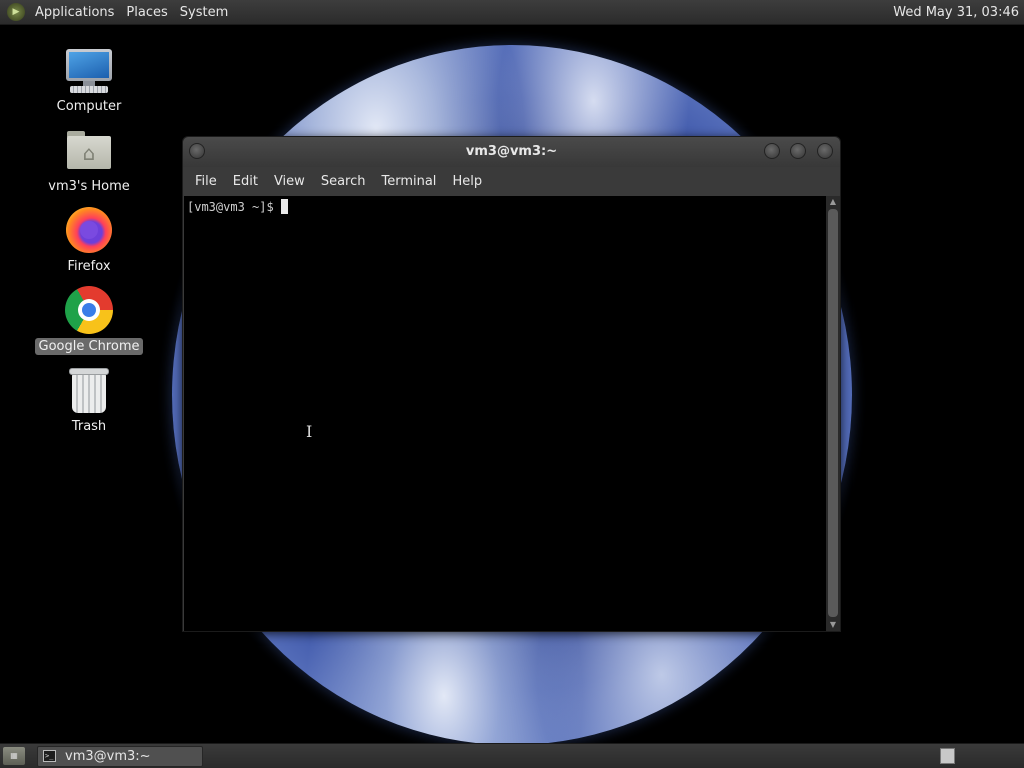 Image resolution: width=1024 pixels, height=768 pixels. I want to click on menu-file: File, so click(206, 181).